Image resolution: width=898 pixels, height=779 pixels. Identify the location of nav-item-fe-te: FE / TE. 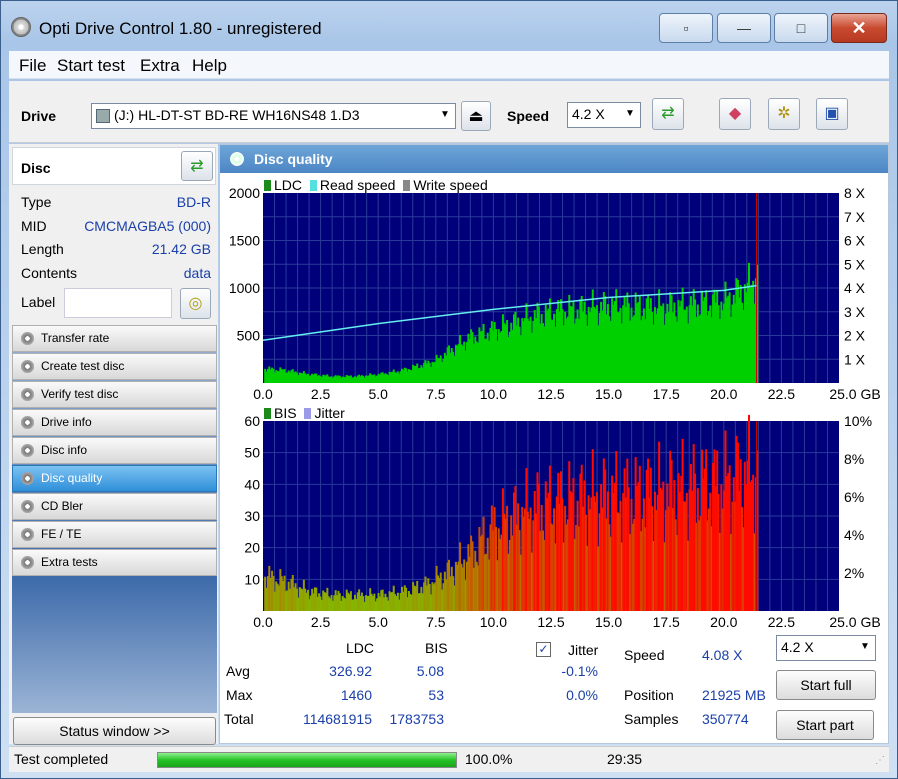
(114, 534).